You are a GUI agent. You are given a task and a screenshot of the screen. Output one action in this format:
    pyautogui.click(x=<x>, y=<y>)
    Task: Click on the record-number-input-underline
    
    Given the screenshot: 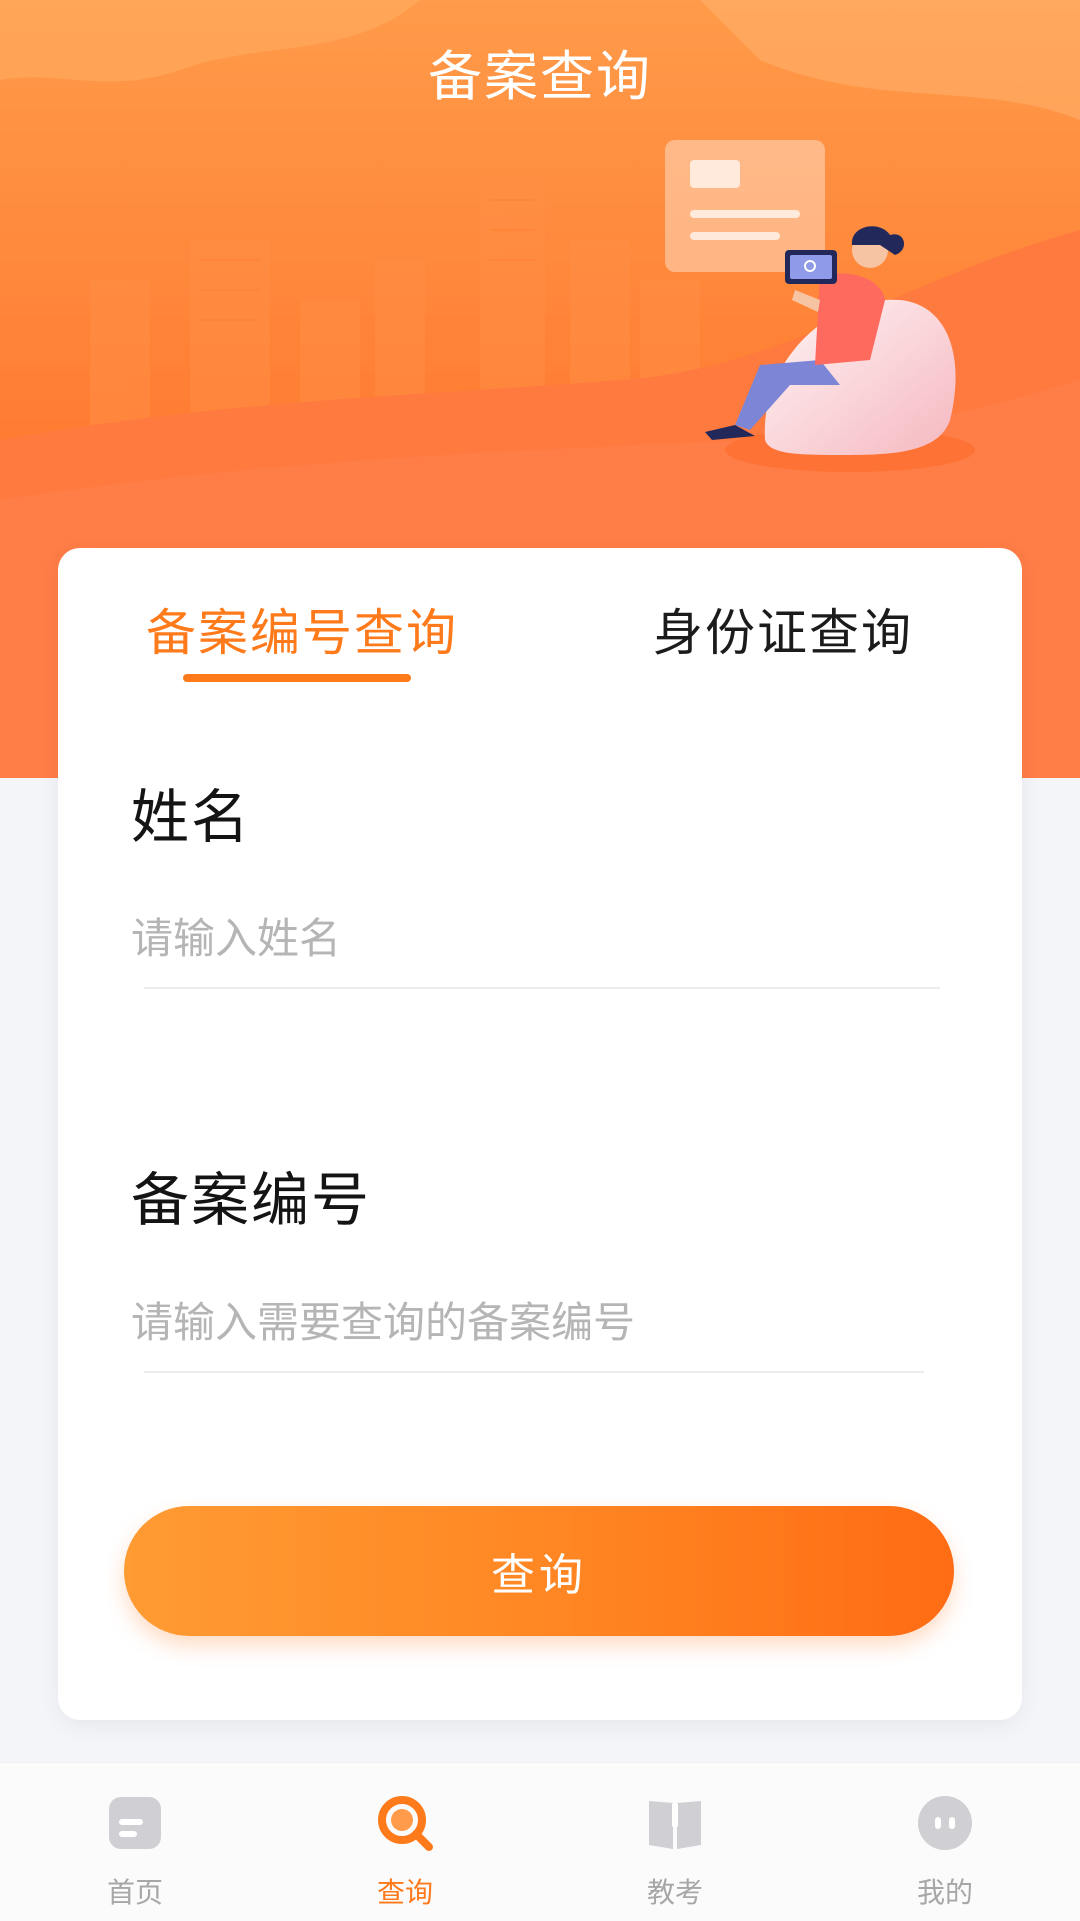 What is the action you would take?
    pyautogui.click(x=534, y=1372)
    